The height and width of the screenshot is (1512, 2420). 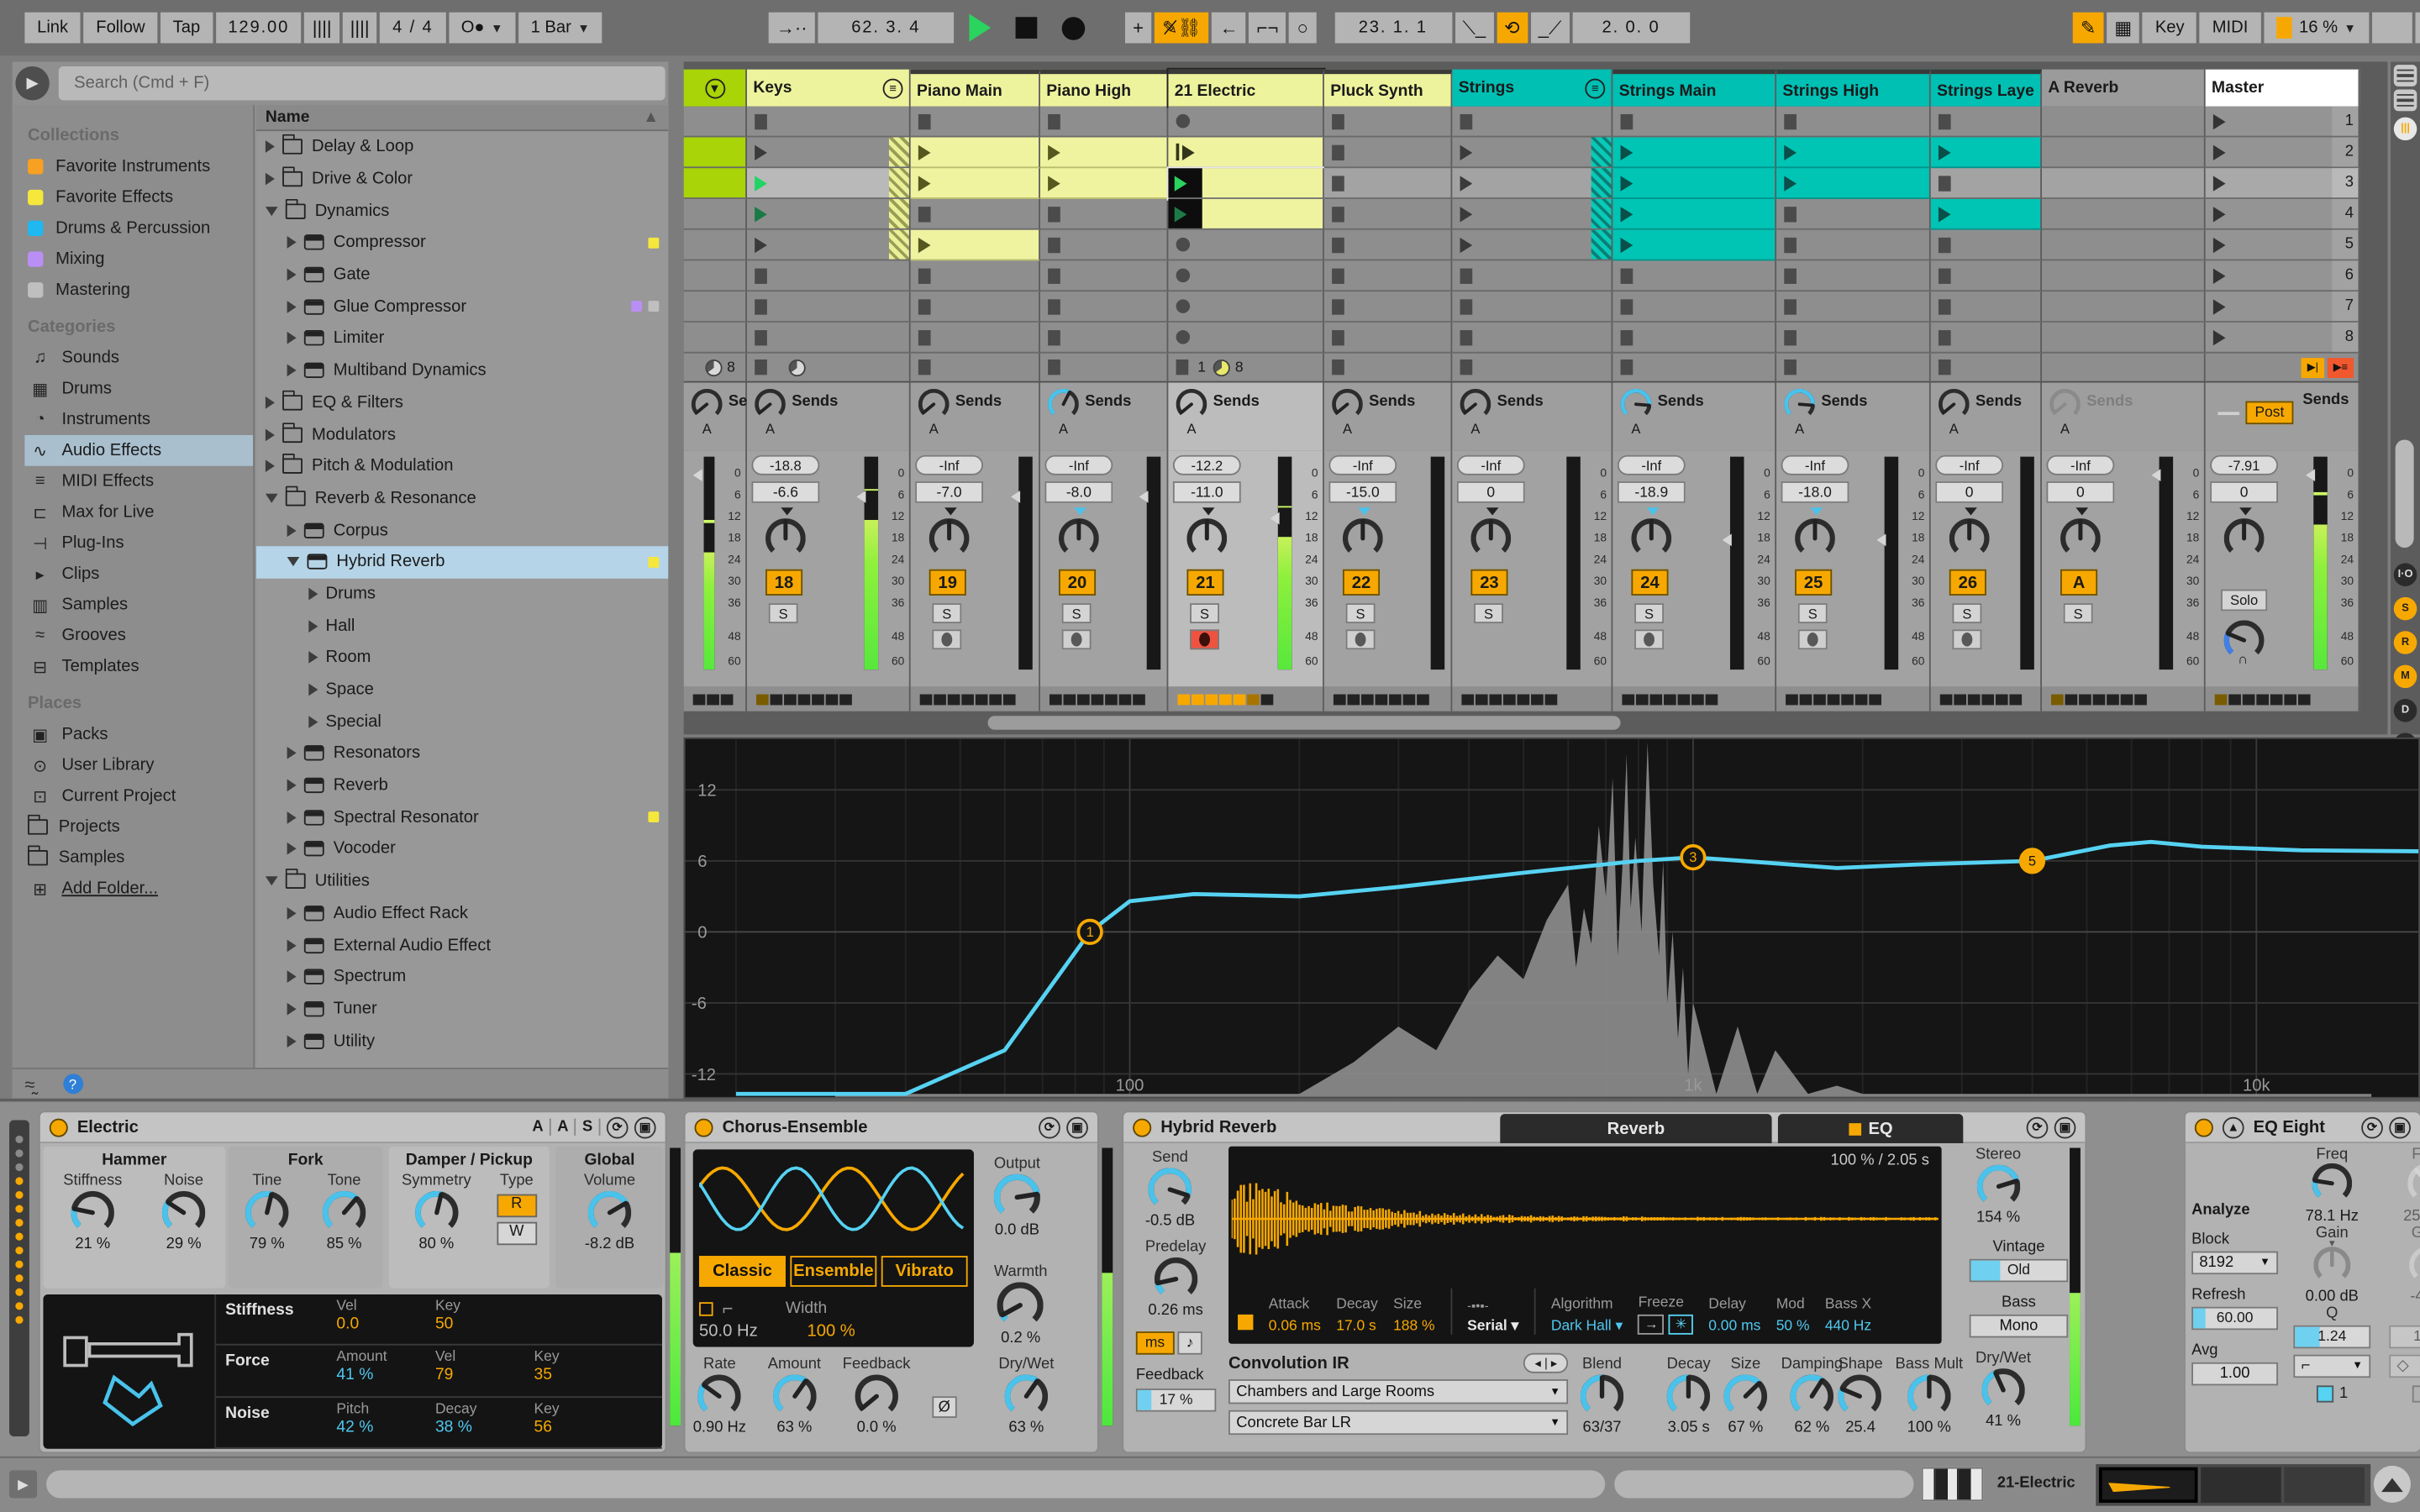 What do you see at coordinates (1229, 28) in the screenshot?
I see `capture-back-icon: ←` at bounding box center [1229, 28].